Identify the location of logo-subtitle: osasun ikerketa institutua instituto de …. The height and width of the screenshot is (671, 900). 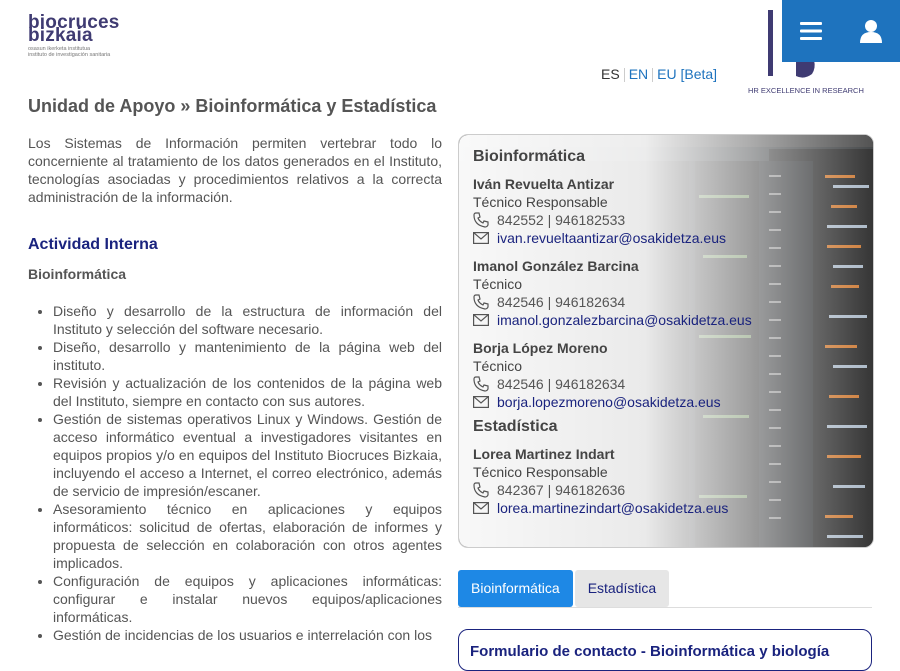
(88, 52).